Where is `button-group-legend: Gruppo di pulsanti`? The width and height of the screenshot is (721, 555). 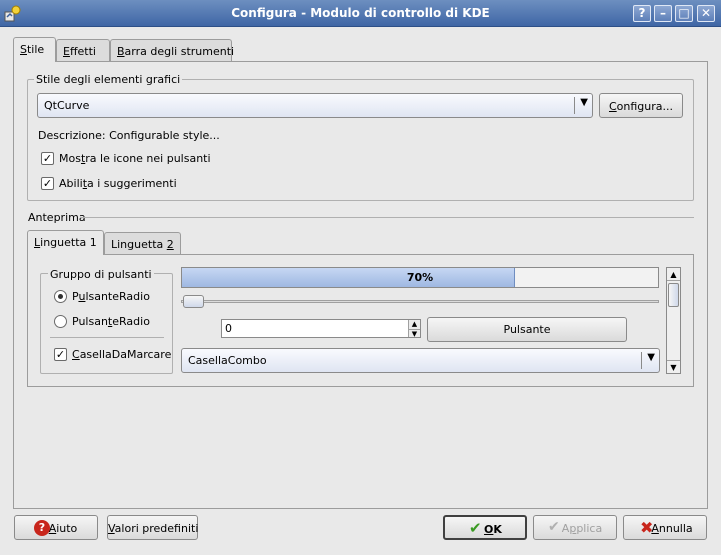 button-group-legend: Gruppo di pulsanti is located at coordinates (101, 274).